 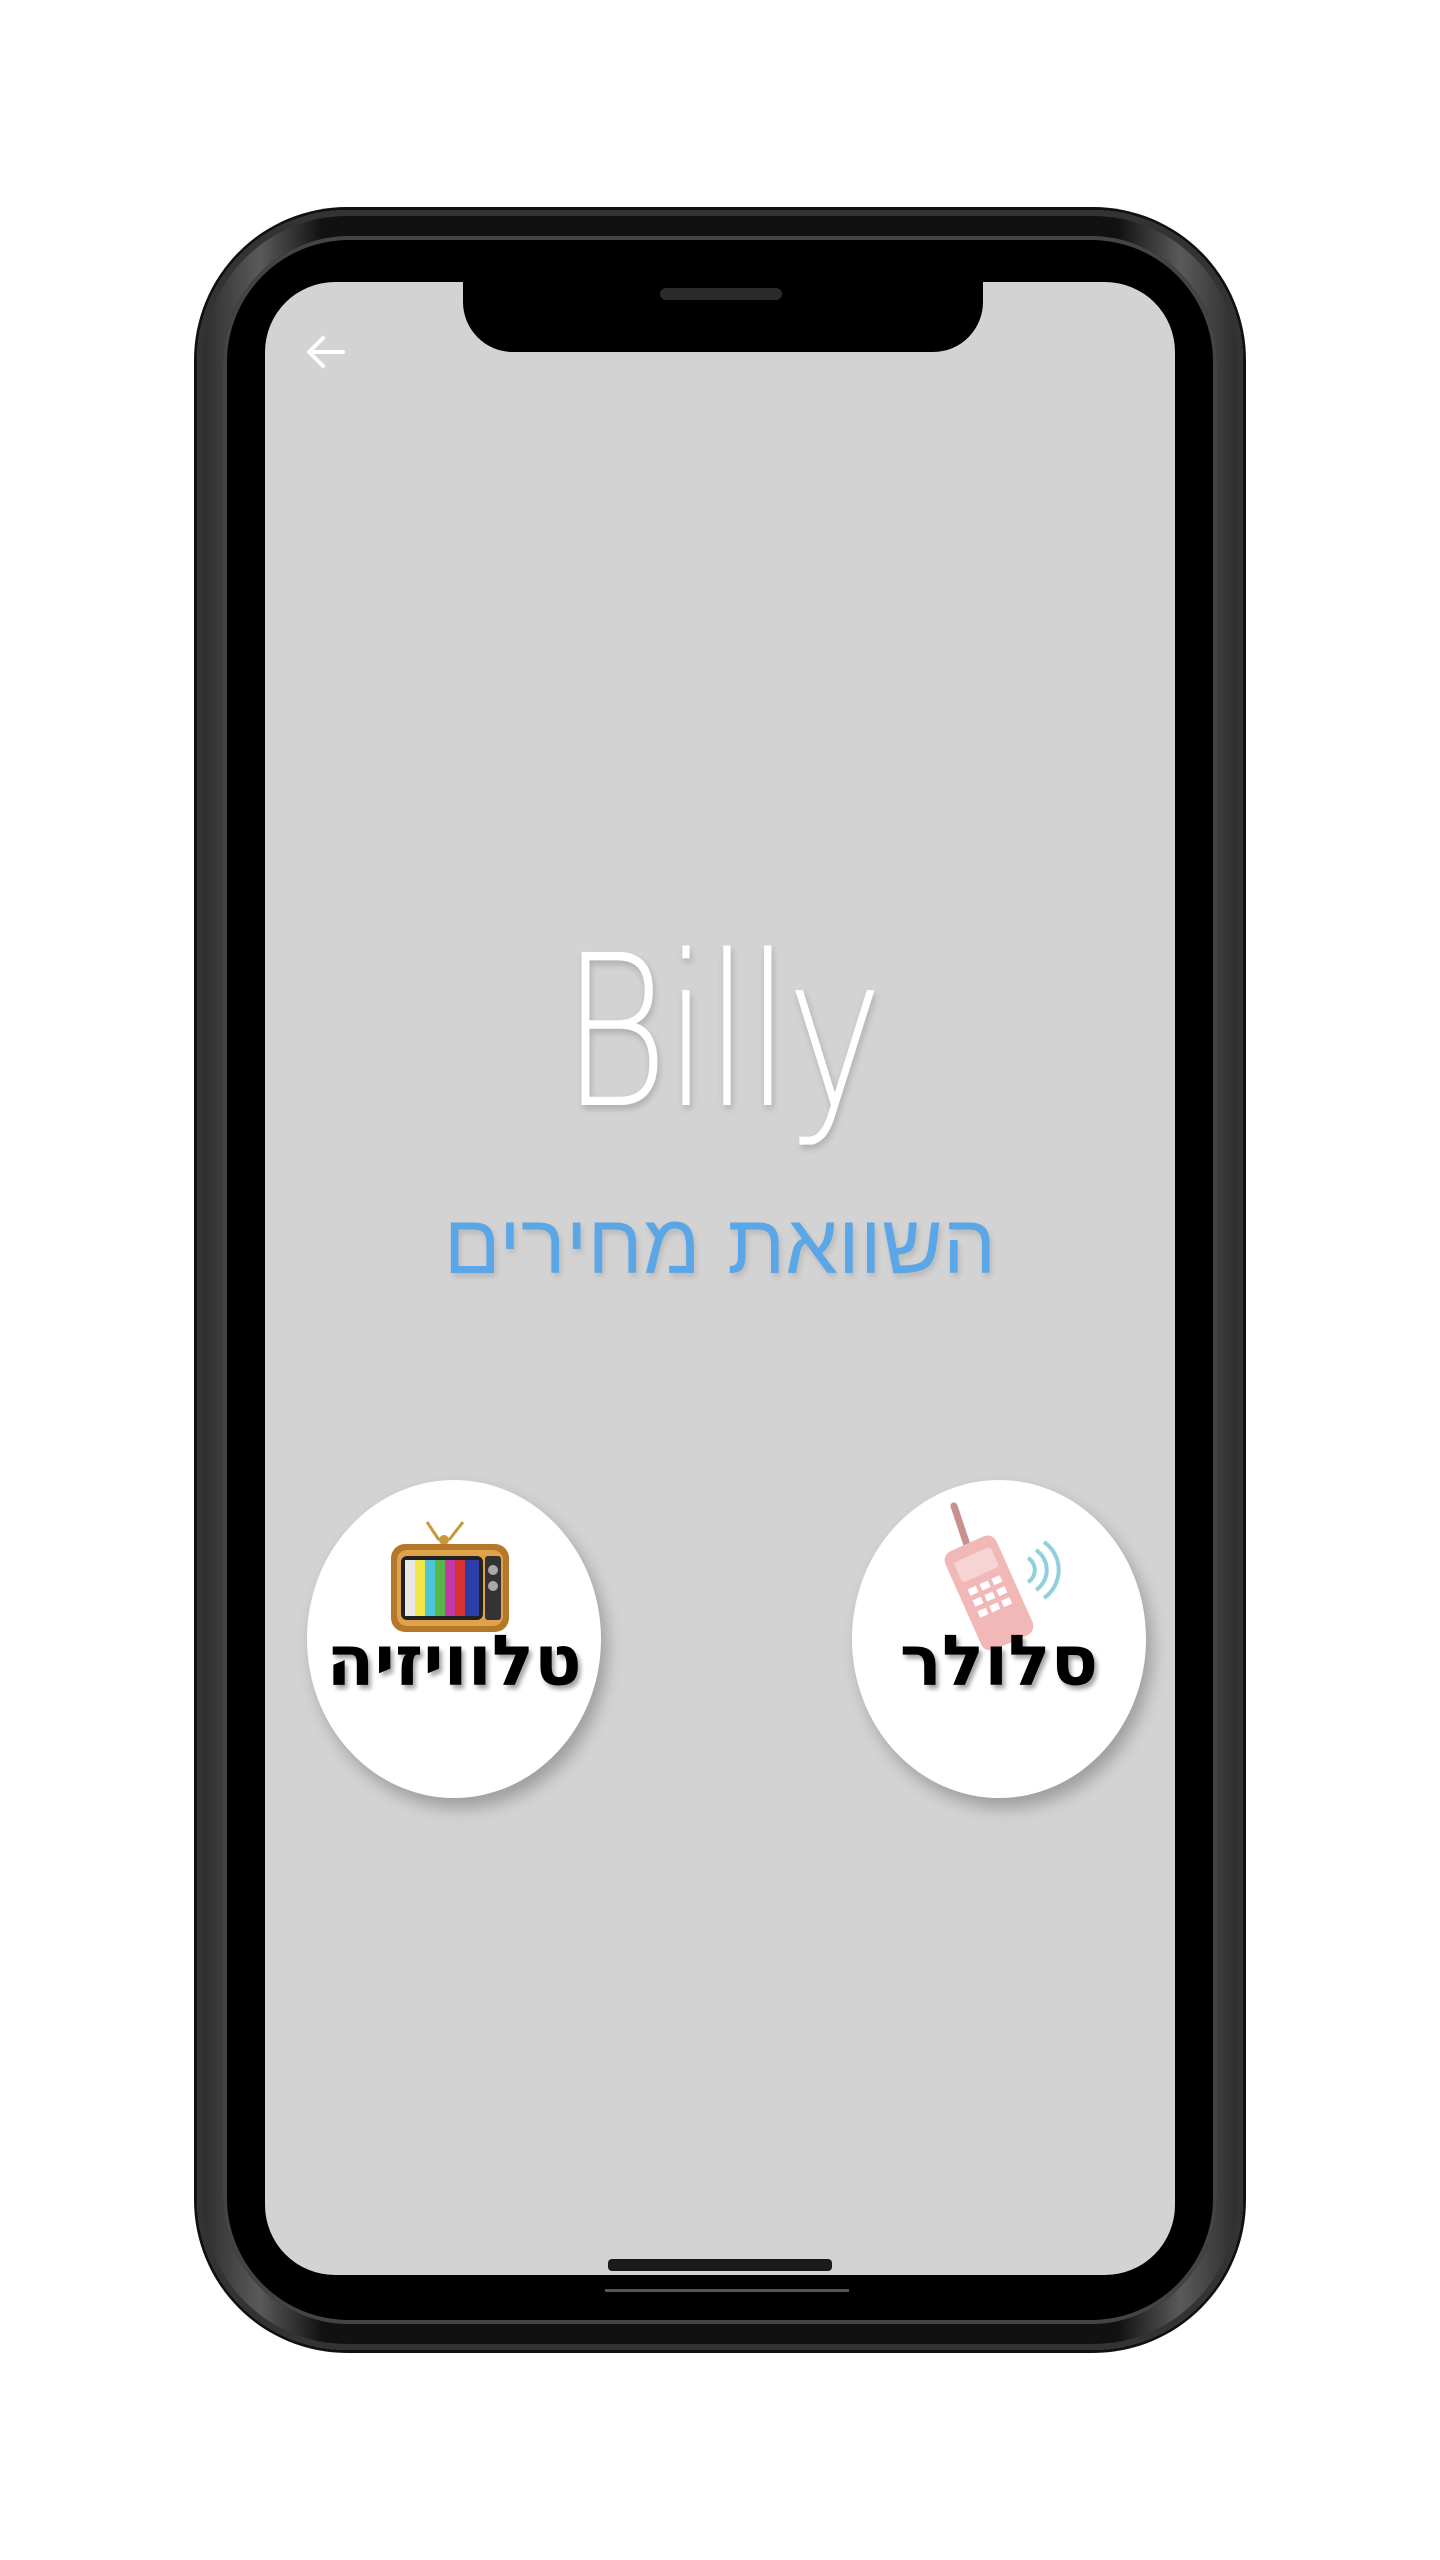 I want to click on arrow-left-icon, so click(x=326, y=352).